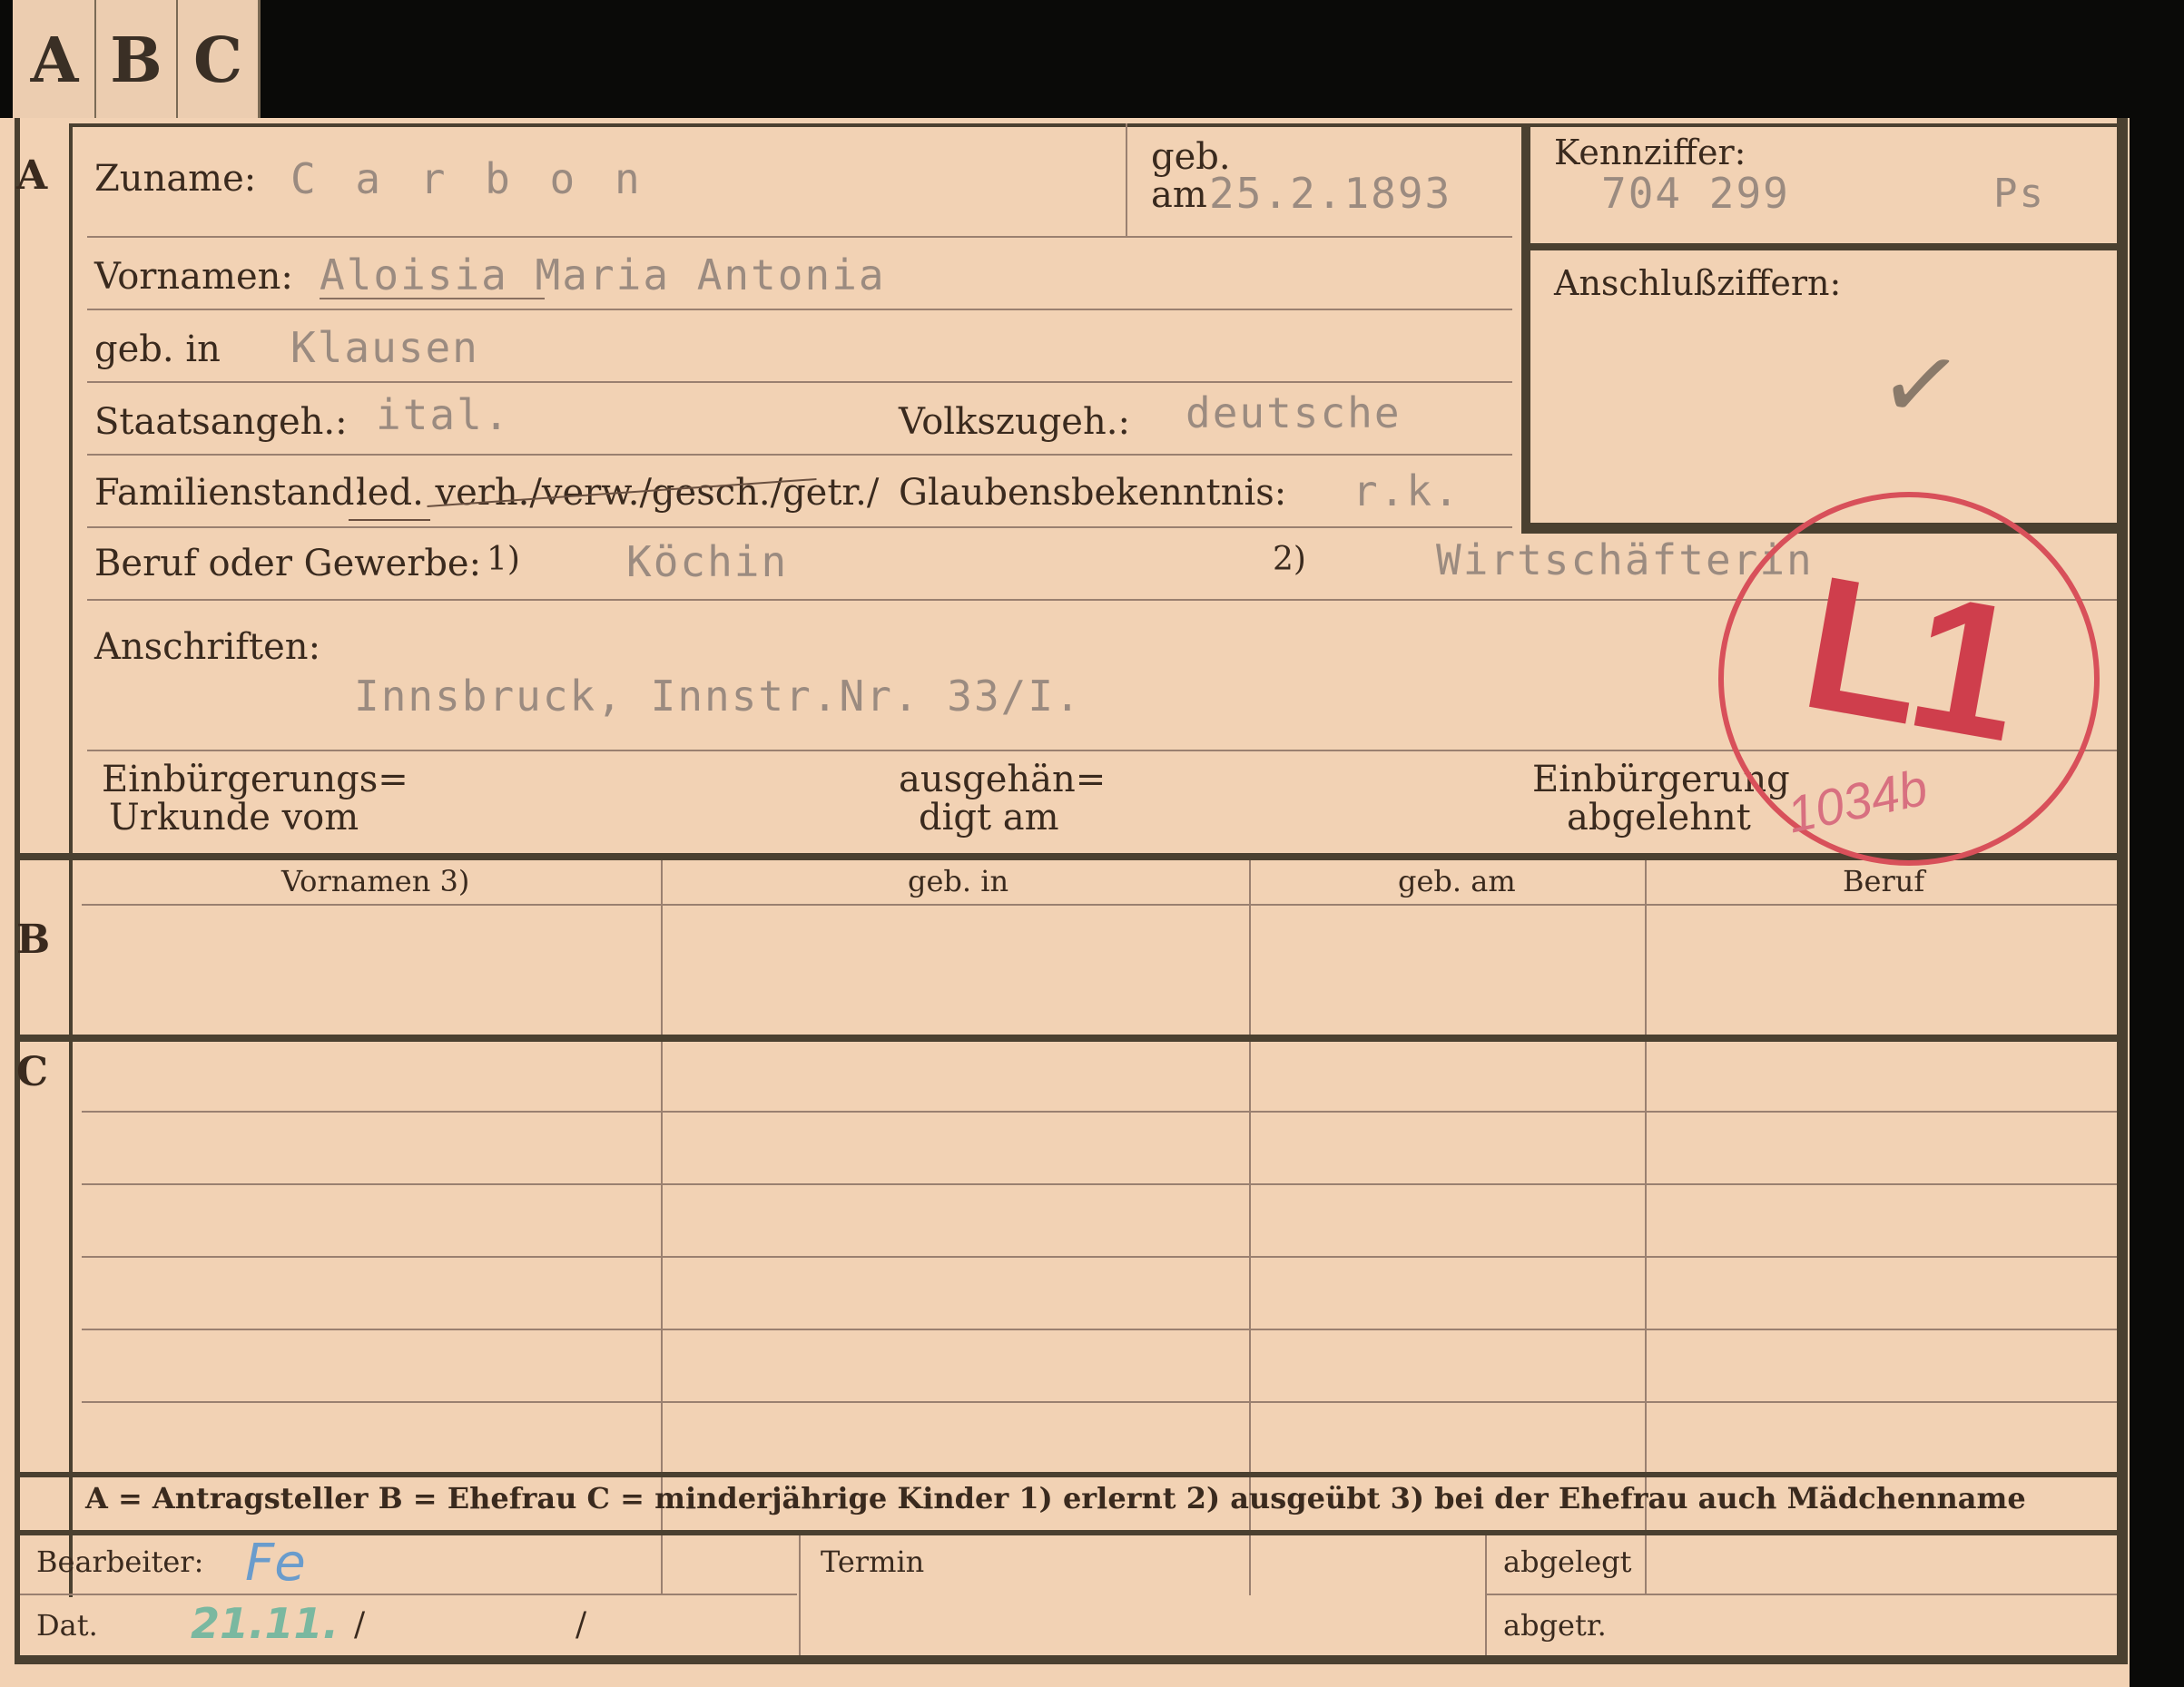 This screenshot has height=1687, width=2184. What do you see at coordinates (989, 818) in the screenshot?
I see `ausgehaen-label-2: digt am` at bounding box center [989, 818].